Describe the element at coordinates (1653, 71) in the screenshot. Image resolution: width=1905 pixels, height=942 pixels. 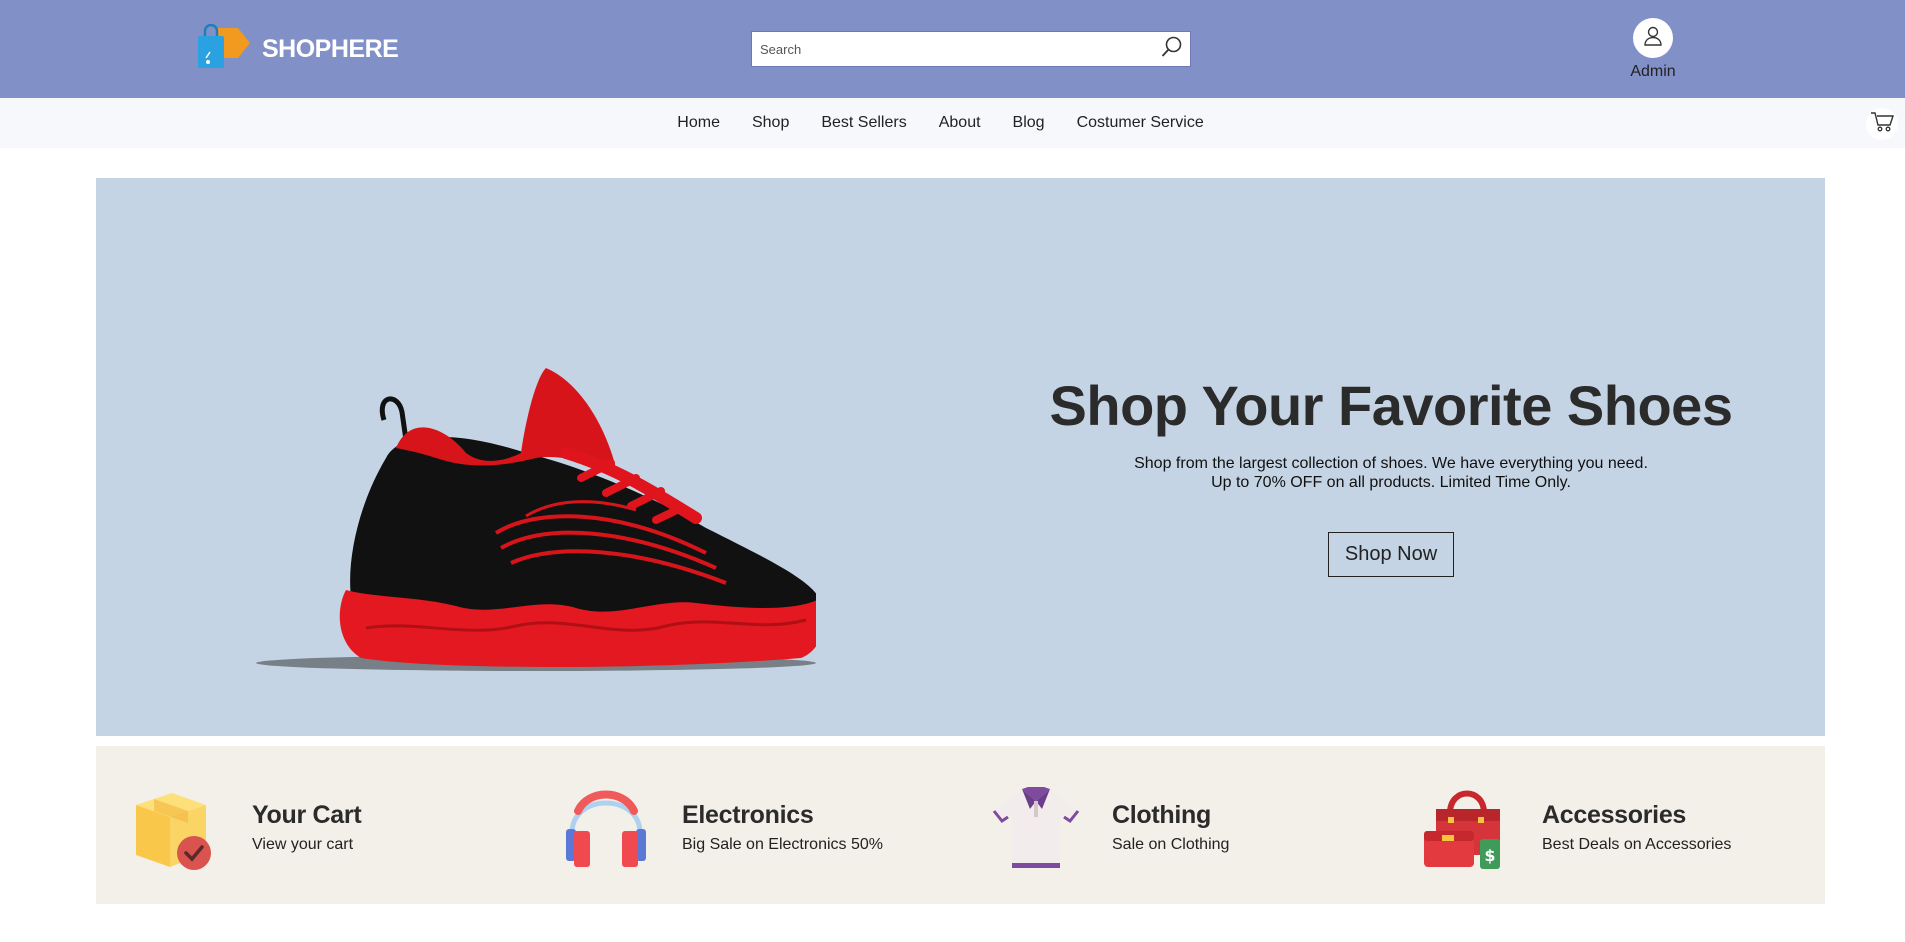
I see `account-label: Admin` at that location.